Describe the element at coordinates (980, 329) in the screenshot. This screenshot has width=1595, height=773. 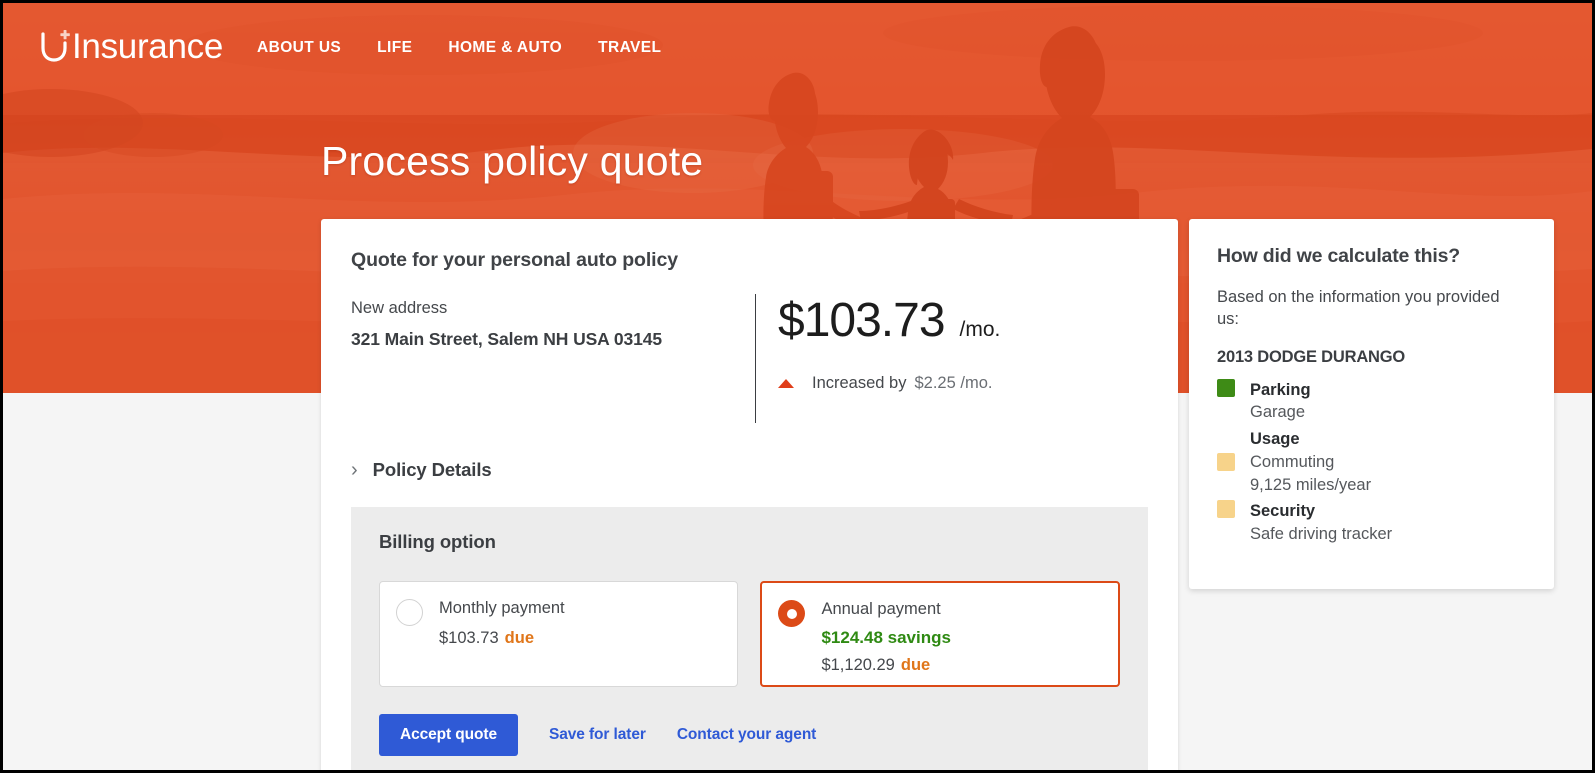
I see `price-period: /mo.` at that location.